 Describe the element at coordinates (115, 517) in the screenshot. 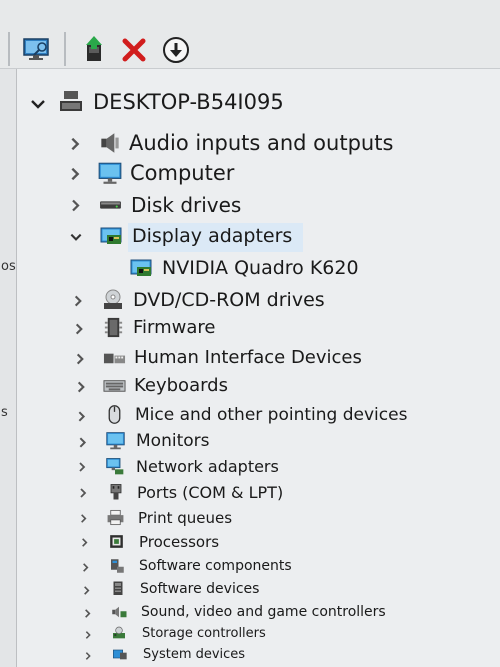

I see `printer-icon` at that location.